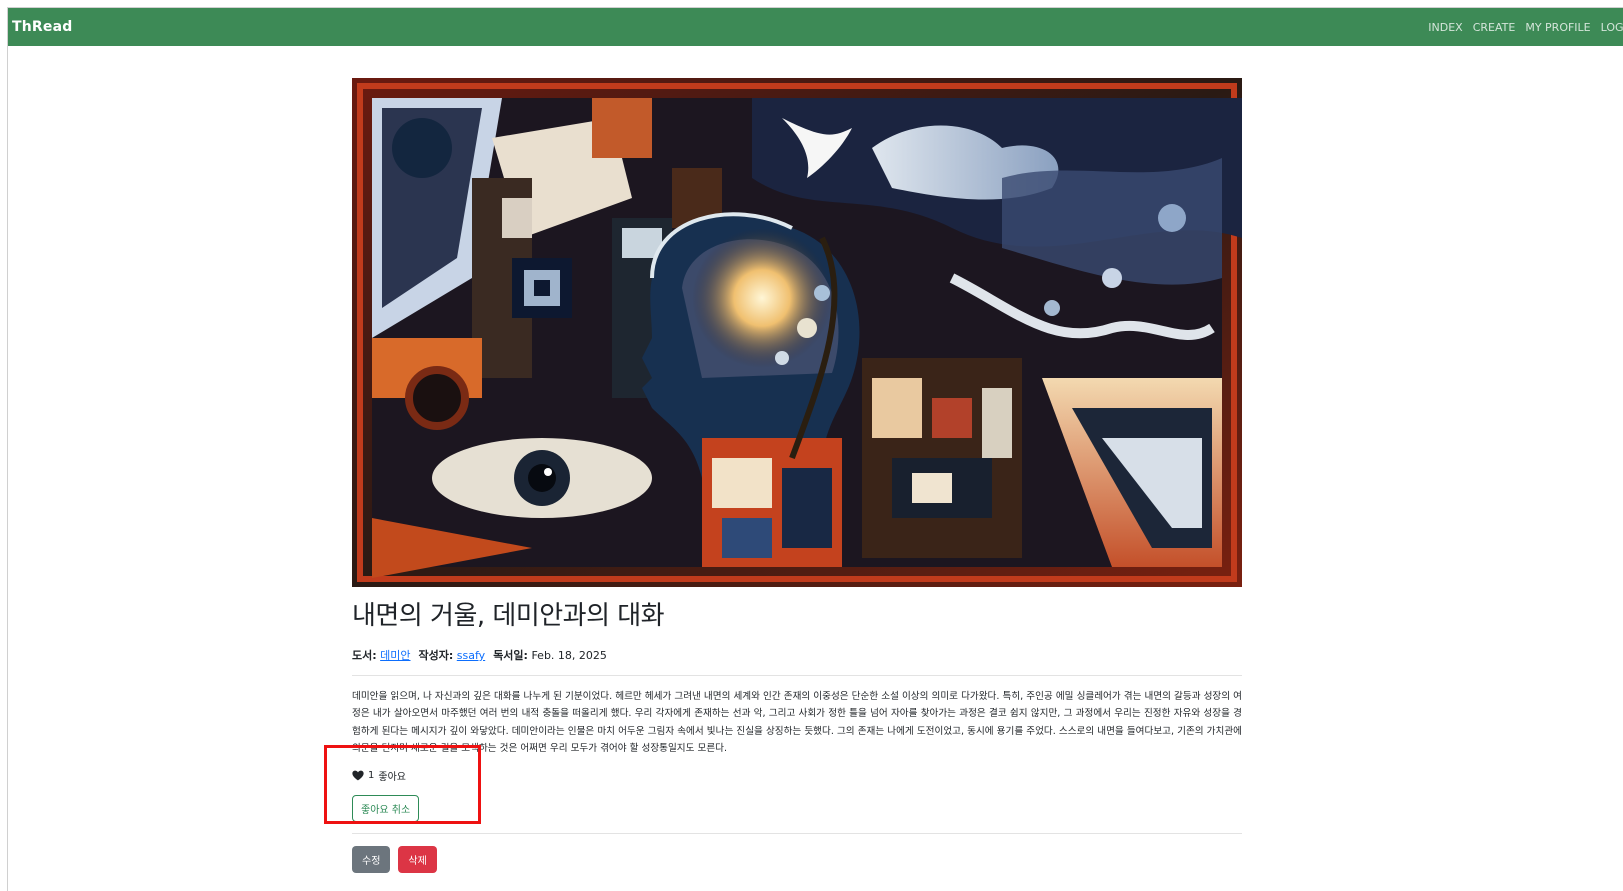  What do you see at coordinates (1494, 27) in the screenshot?
I see `nav-link-create: CREATE` at bounding box center [1494, 27].